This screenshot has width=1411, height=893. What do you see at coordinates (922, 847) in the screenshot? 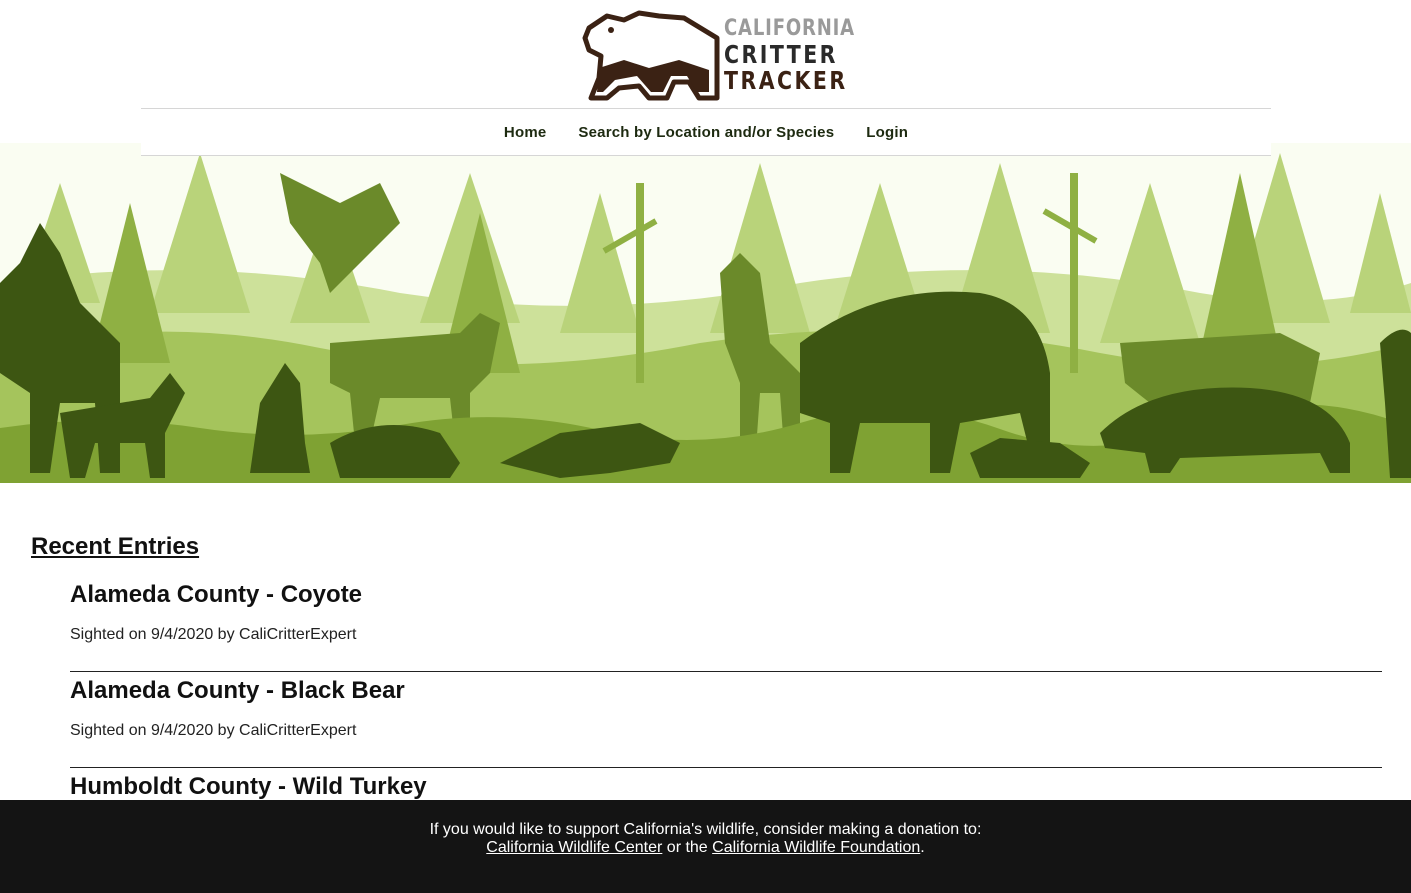
I see `footer-period: .` at bounding box center [922, 847].